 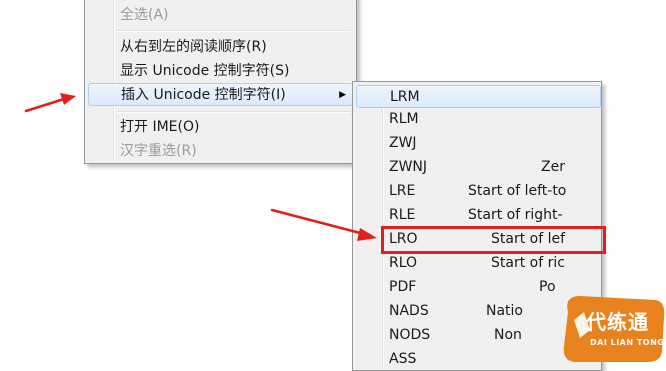 What do you see at coordinates (617, 322) in the screenshot?
I see `watermark-text: 代练通` at bounding box center [617, 322].